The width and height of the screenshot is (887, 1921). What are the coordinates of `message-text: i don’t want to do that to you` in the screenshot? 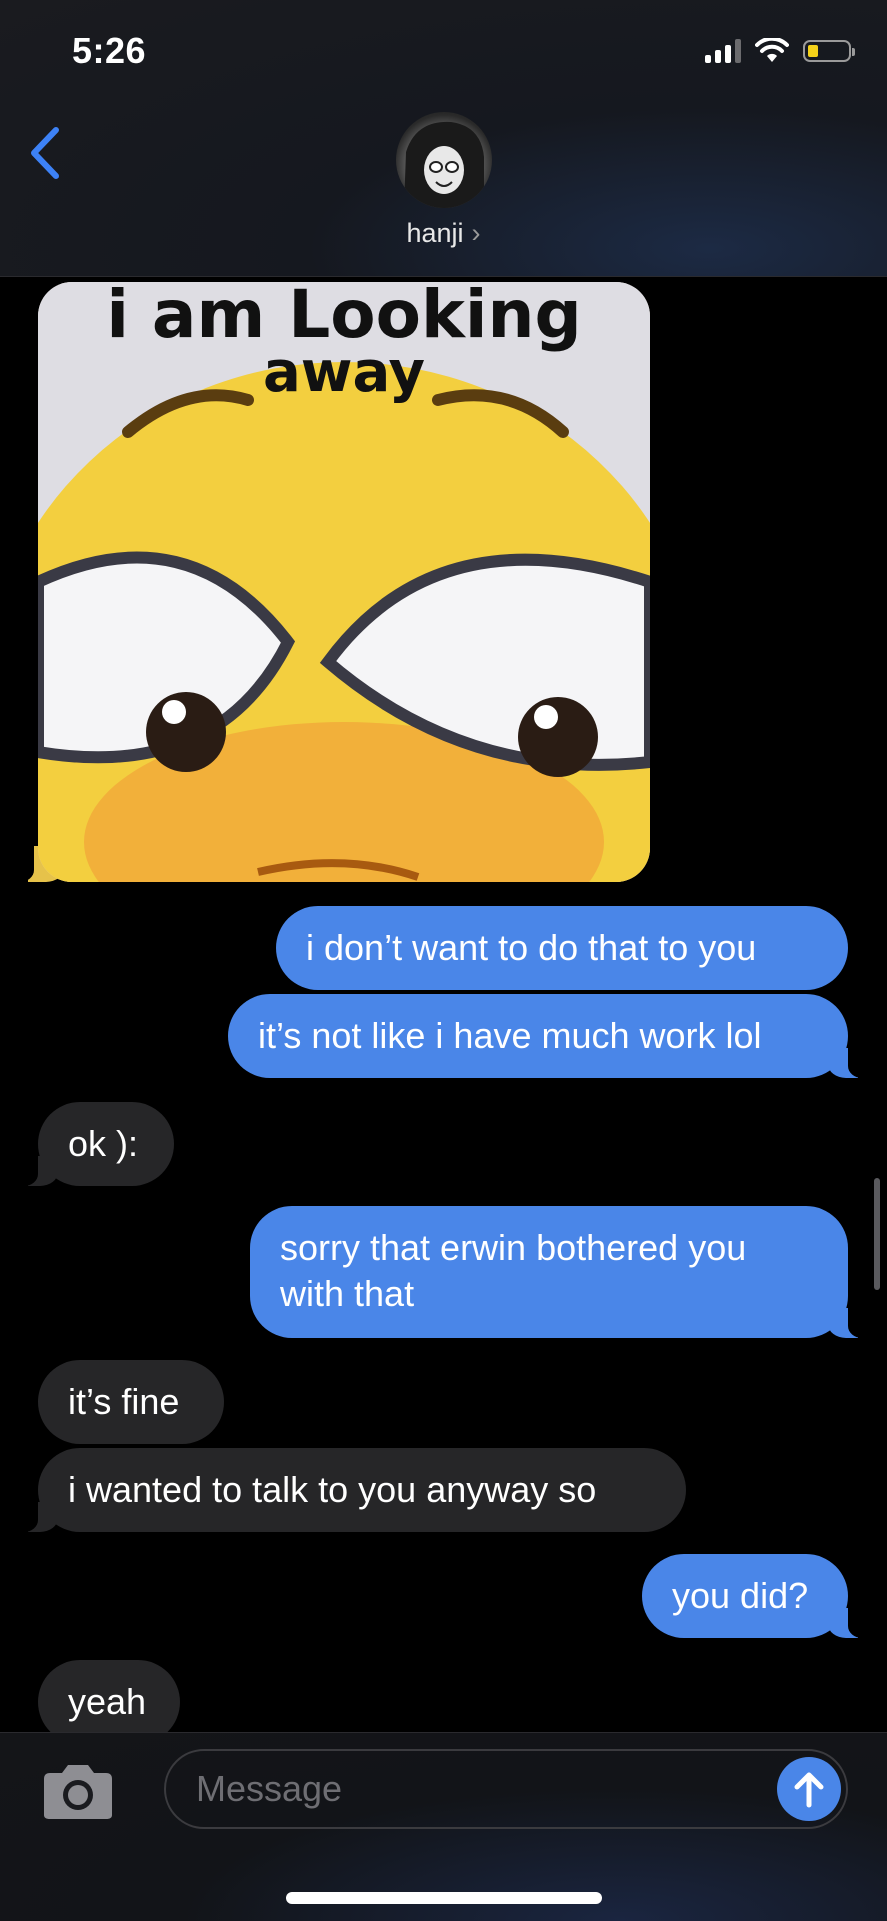 It's located at (531, 947).